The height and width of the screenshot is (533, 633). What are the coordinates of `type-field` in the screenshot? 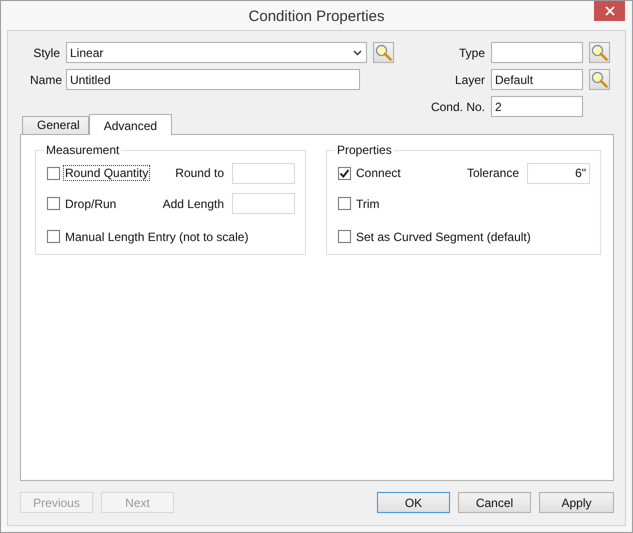 It's located at (537, 52).